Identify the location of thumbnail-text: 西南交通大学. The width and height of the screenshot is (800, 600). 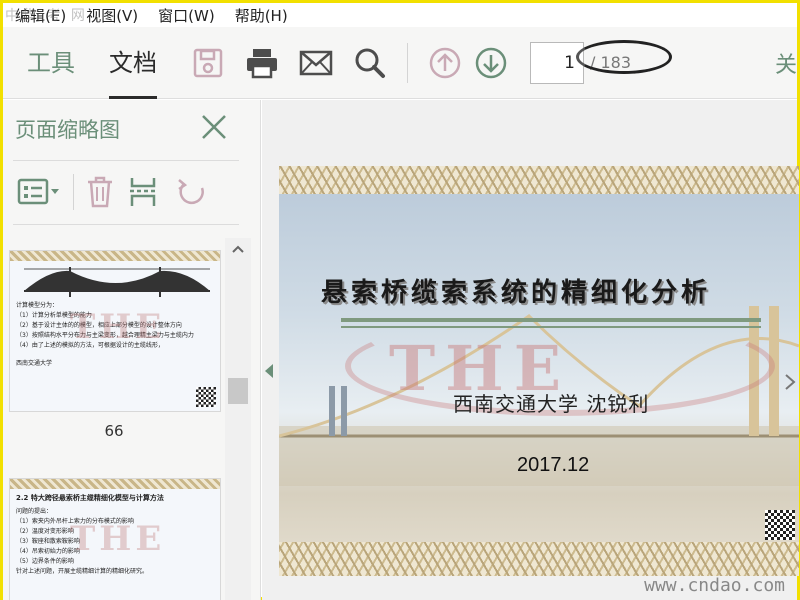
(34, 363).